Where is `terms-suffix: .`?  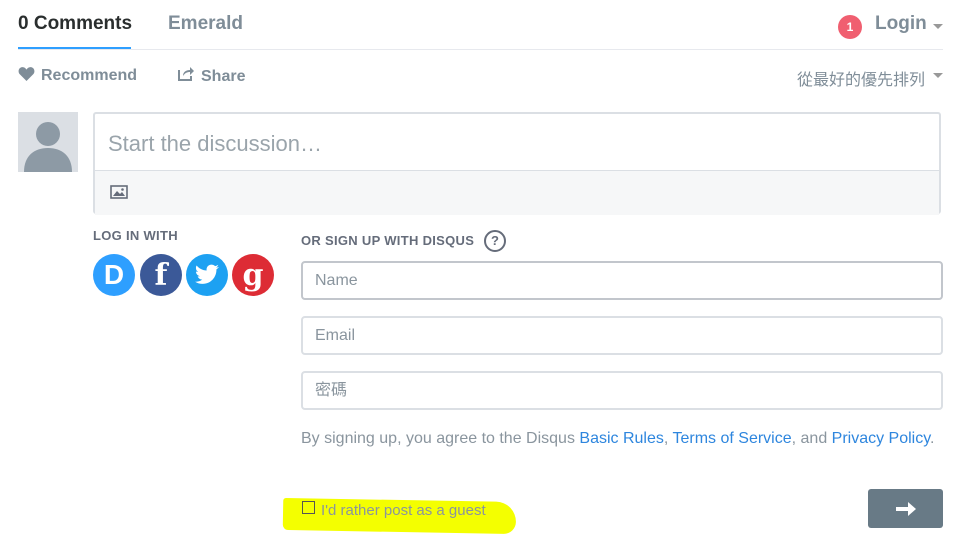
terms-suffix: . is located at coordinates (932, 438).